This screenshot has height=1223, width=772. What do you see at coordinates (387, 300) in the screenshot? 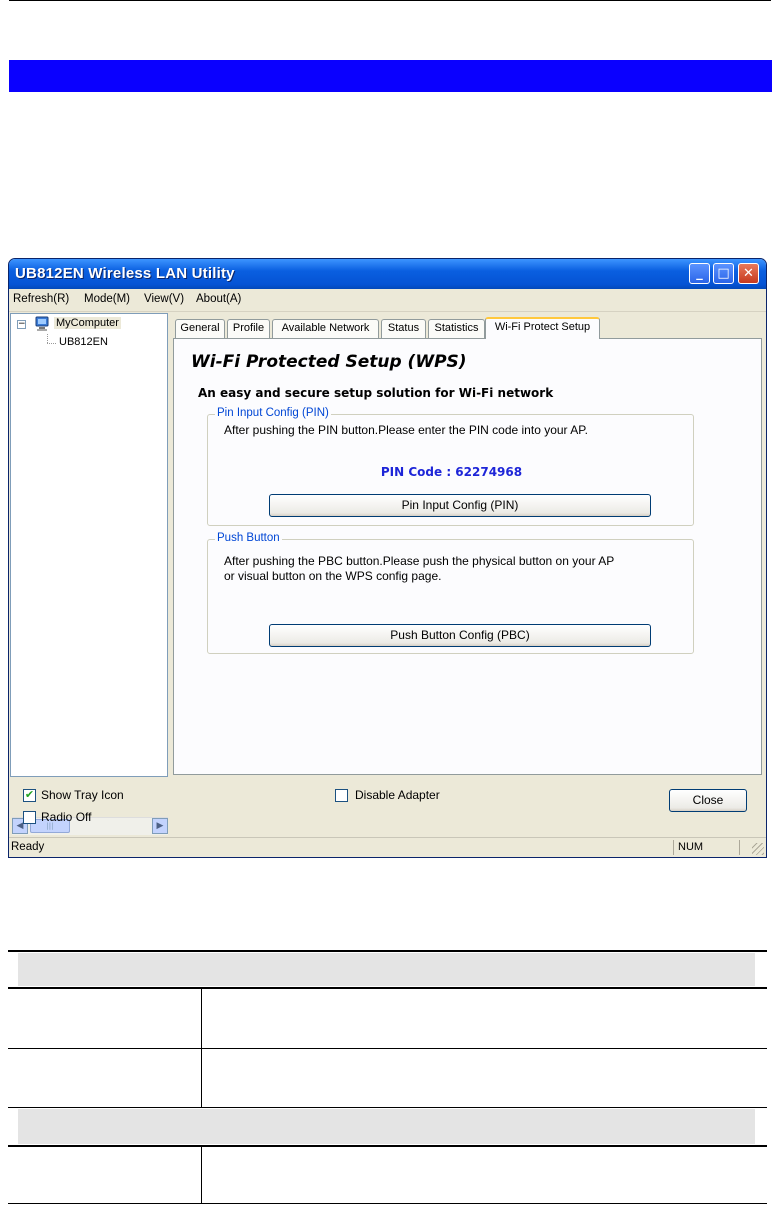
I see `menu-bar: Refresh(R) Mode(M) View(V) About(A)` at bounding box center [387, 300].